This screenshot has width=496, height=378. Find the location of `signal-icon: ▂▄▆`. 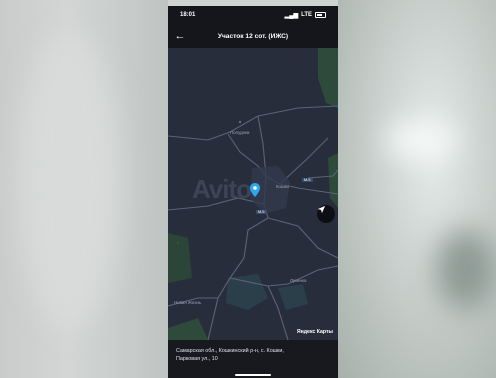

signal-icon: ▂▄▆ is located at coordinates (291, 15).